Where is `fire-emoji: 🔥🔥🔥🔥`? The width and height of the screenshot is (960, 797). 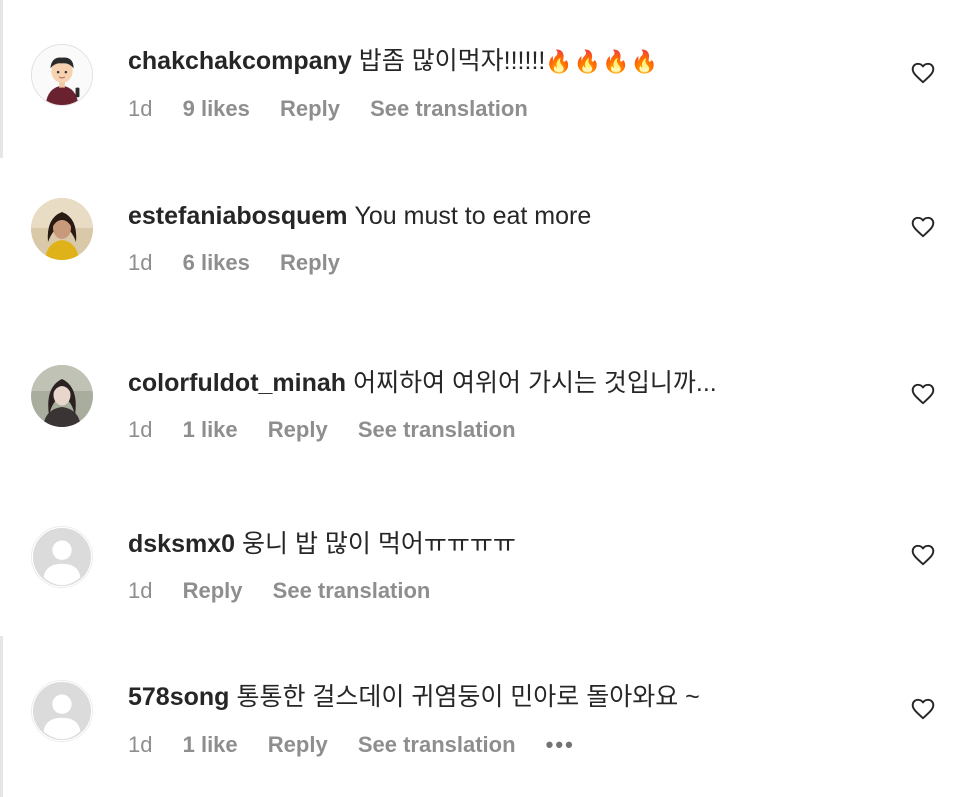
fire-emoji: 🔥🔥🔥🔥 is located at coordinates (602, 61).